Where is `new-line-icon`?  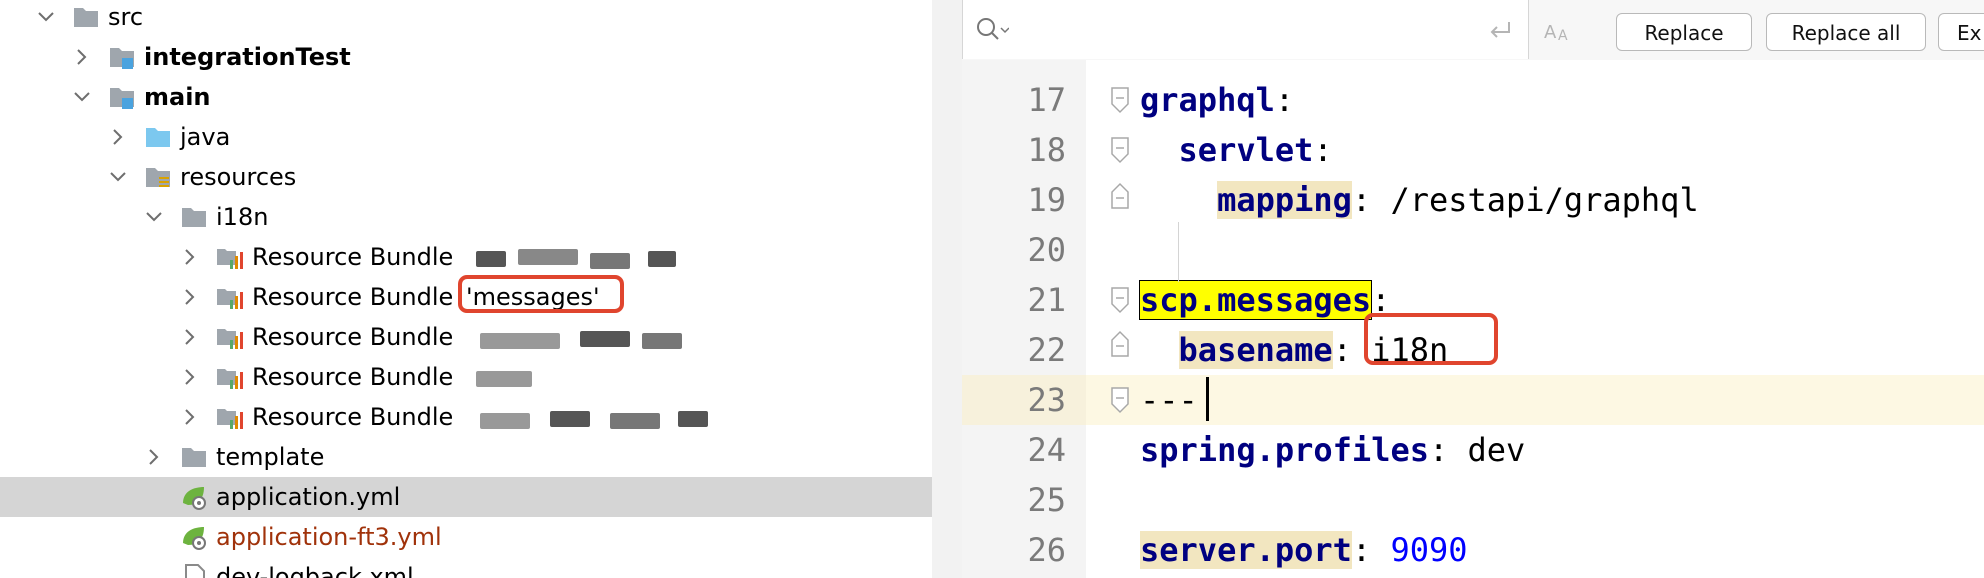 new-line-icon is located at coordinates (1500, 30).